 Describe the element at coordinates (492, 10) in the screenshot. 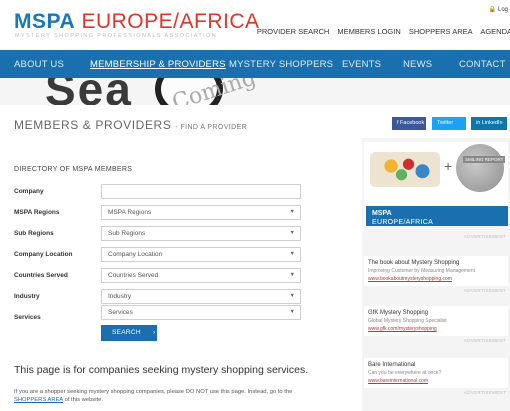

I see `lock-icon: 🔒` at that location.